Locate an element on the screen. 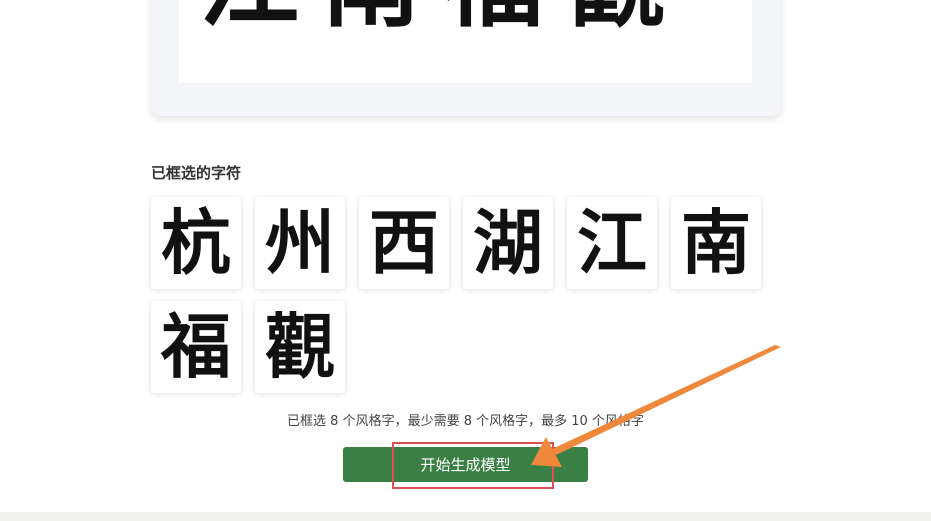 This screenshot has height=521, width=931. character-tile: 西 is located at coordinates (404, 243).